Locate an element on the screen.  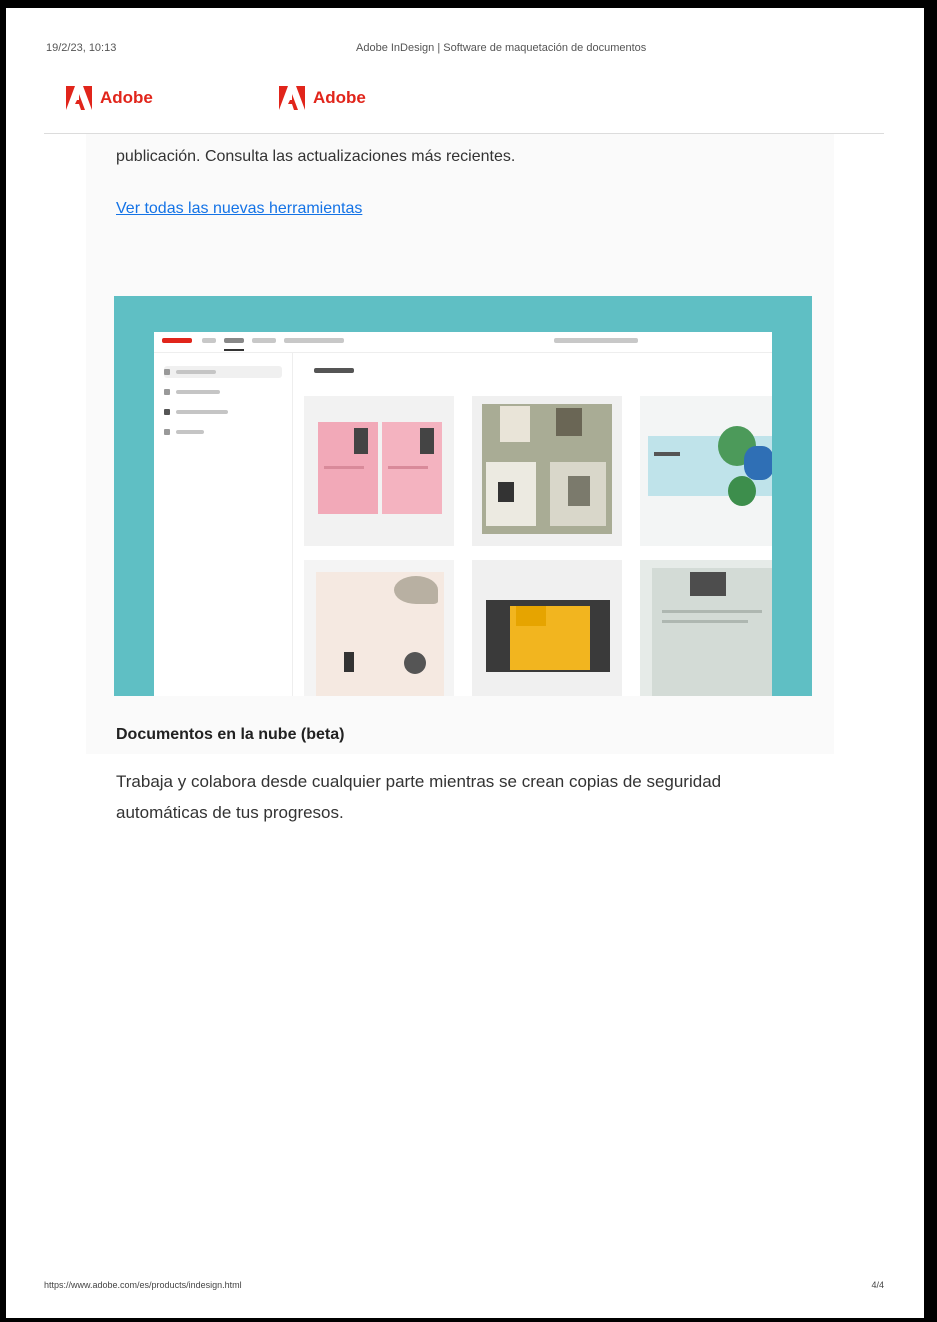
section-title: Documentos en la nube (beta) is located at coordinates (230, 734).